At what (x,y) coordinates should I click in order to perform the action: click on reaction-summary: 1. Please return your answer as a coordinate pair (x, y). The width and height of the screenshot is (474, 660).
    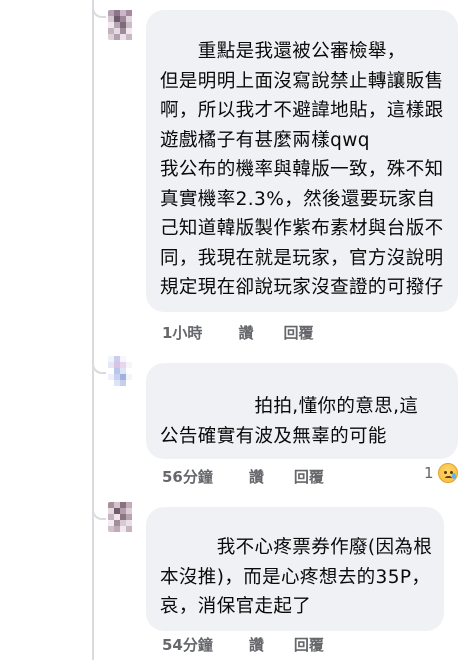
    Looking at the image, I should click on (441, 473).